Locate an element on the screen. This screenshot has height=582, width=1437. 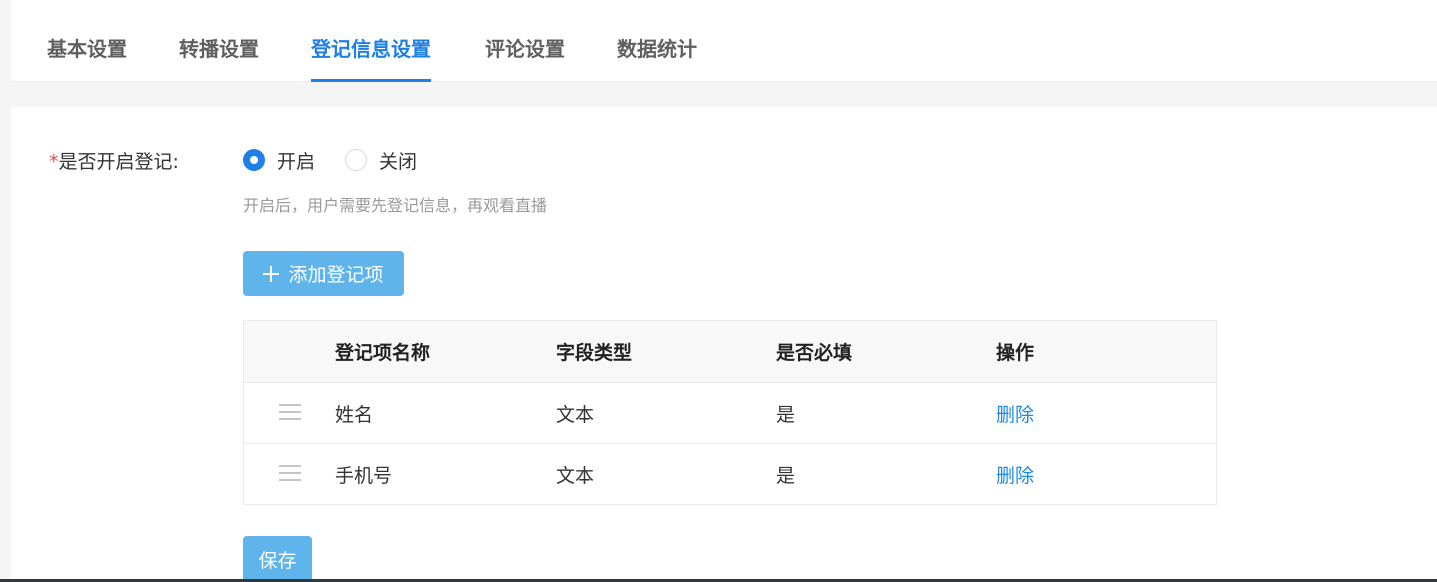
table-header: 登记项名称 字段类型 是否必填 操作 is located at coordinates (730, 351).